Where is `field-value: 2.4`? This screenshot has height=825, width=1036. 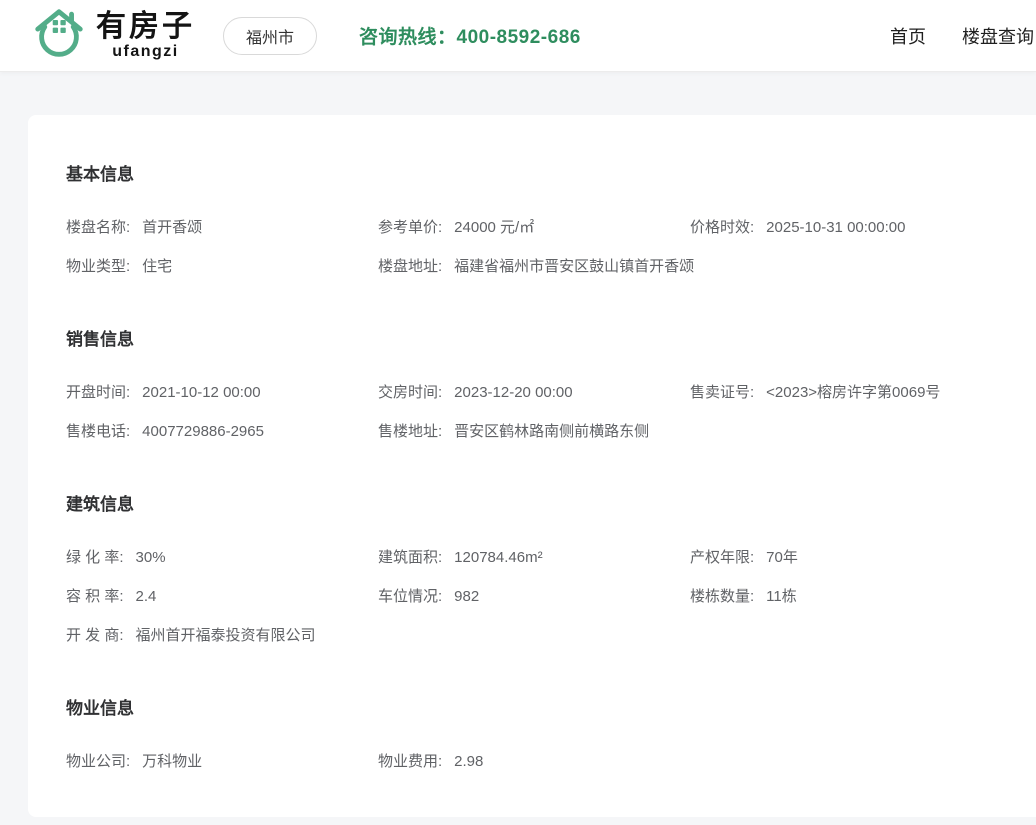 field-value: 2.4 is located at coordinates (146, 596).